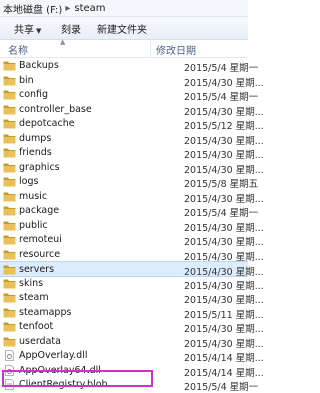 This screenshot has height=393, width=320. Describe the element at coordinates (63, 42) in the screenshot. I see `sort-ascending-icon: ▲` at that location.